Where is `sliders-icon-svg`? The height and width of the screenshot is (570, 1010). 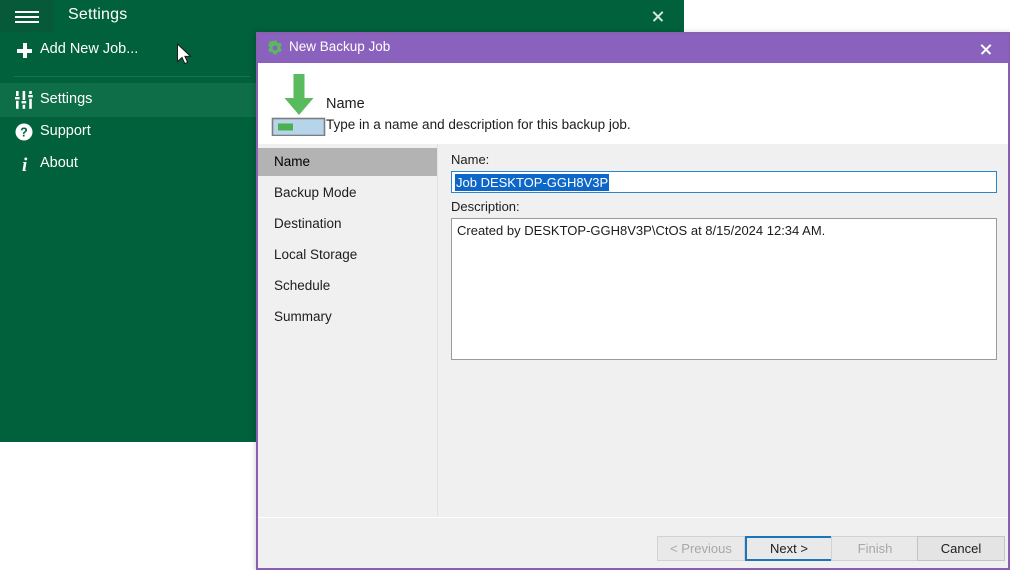 sliders-icon-svg is located at coordinates (24, 100).